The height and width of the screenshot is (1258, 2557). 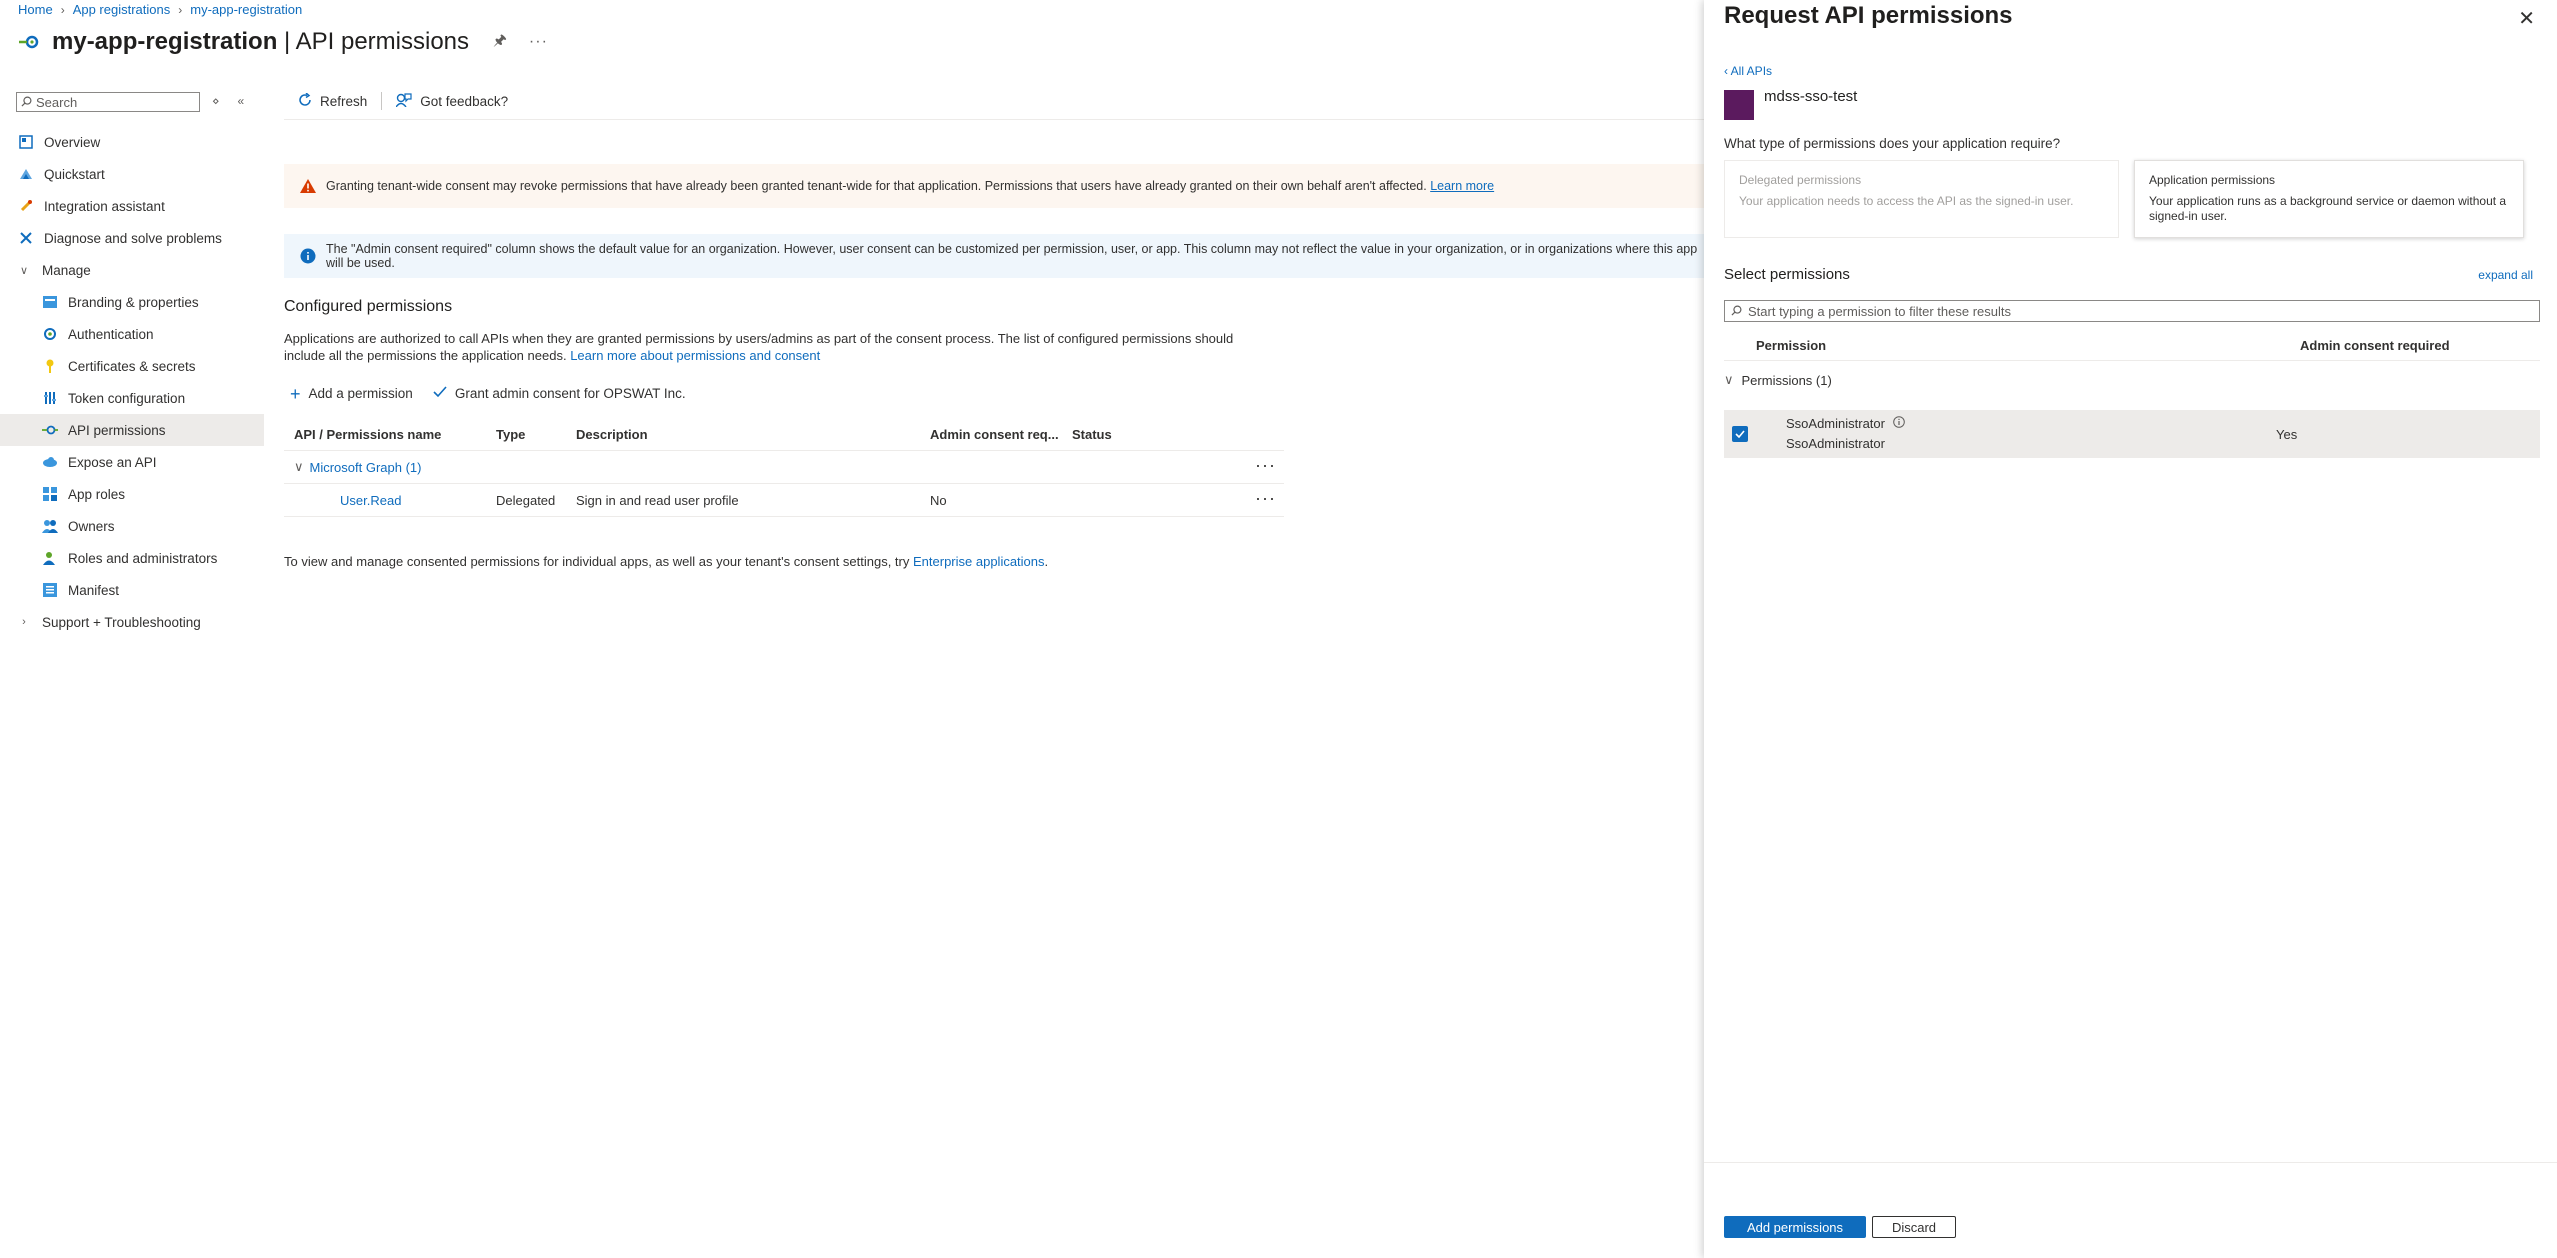 I want to click on app-registration-icon, so click(x=30, y=42).